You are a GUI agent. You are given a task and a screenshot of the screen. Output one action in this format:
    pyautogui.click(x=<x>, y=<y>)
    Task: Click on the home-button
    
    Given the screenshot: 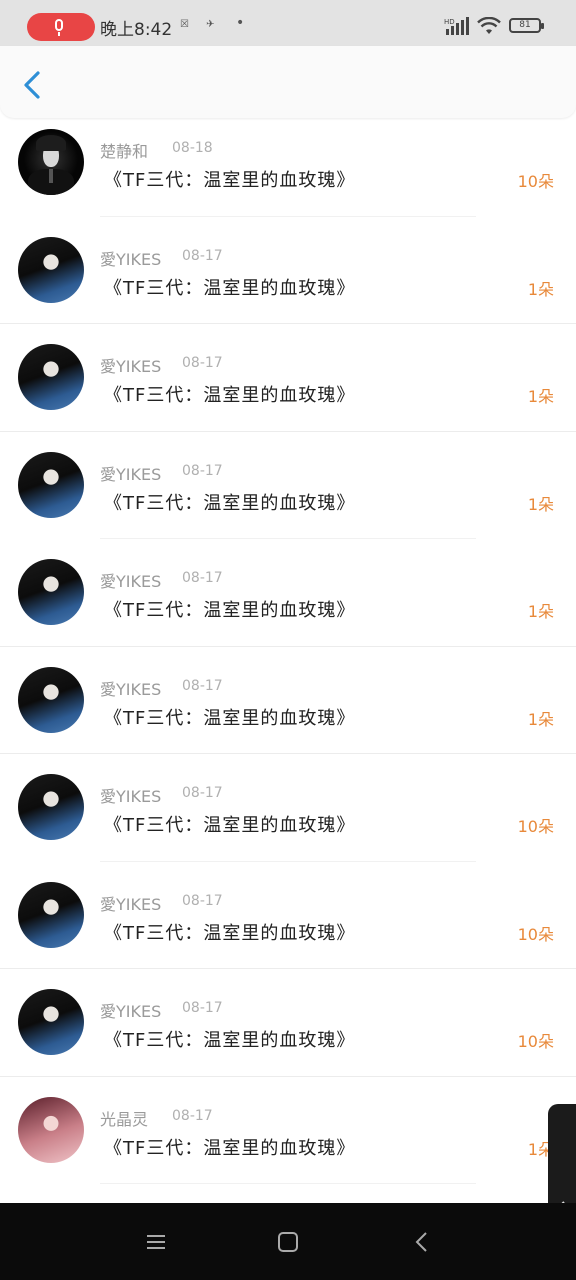 What is the action you would take?
    pyautogui.click(x=288, y=1242)
    